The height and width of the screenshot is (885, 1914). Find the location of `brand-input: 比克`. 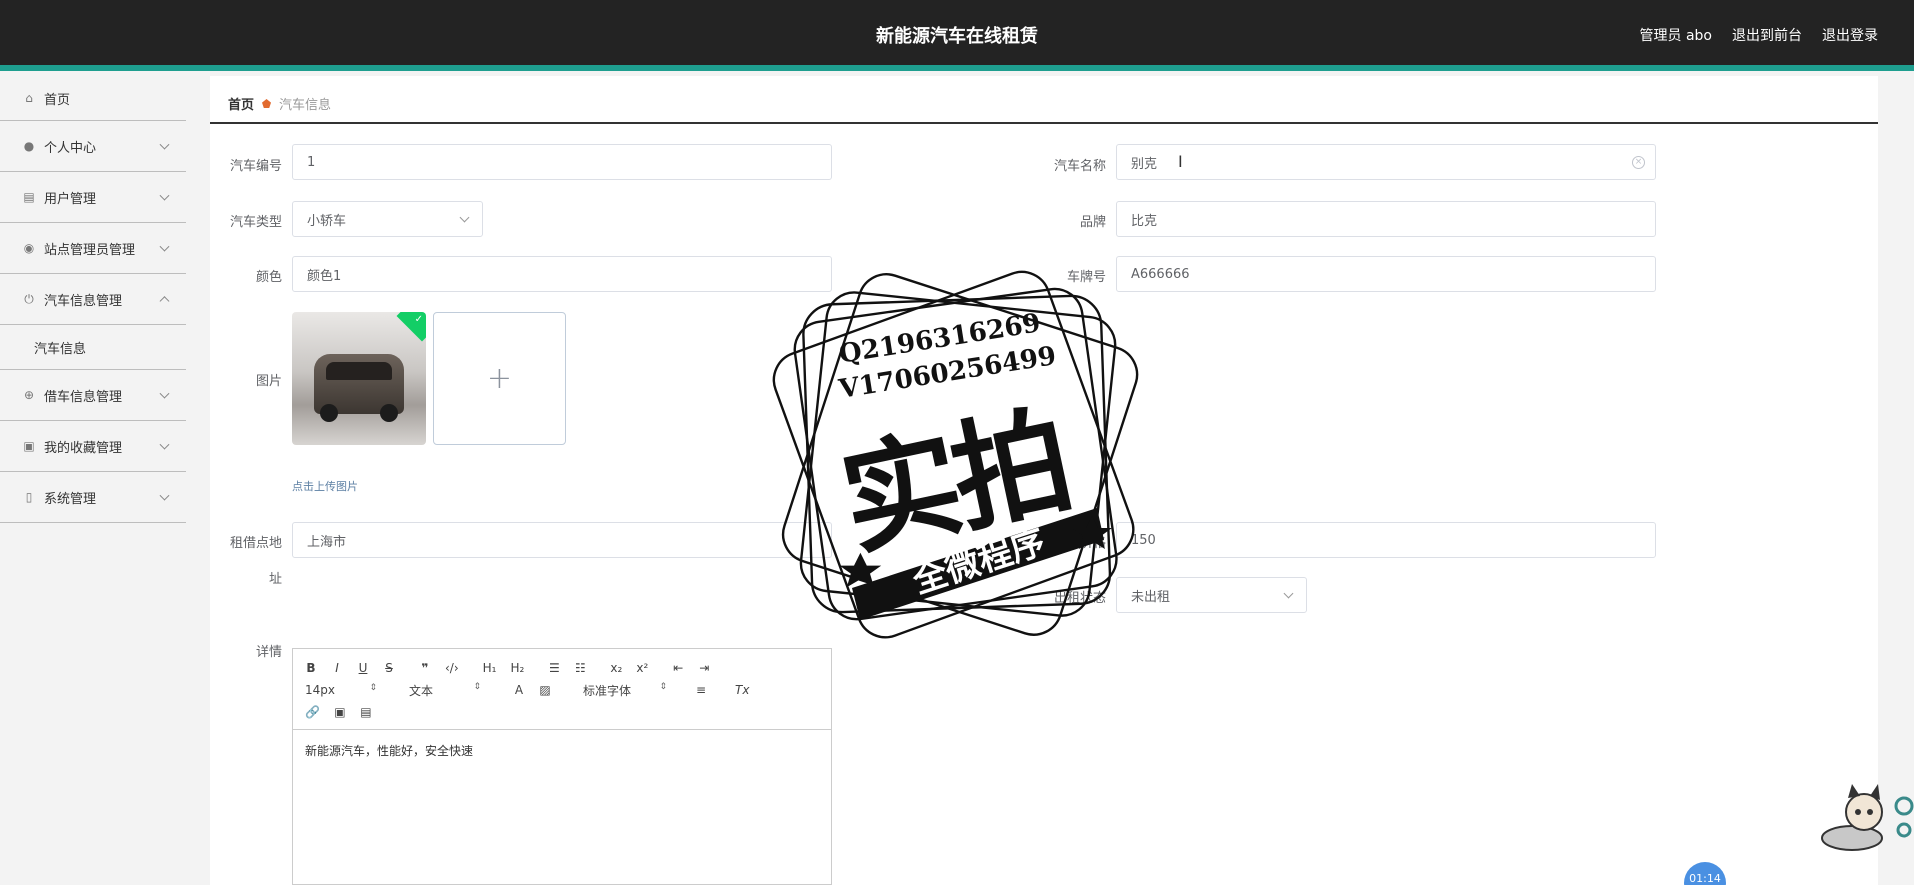

brand-input: 比克 is located at coordinates (1386, 219).